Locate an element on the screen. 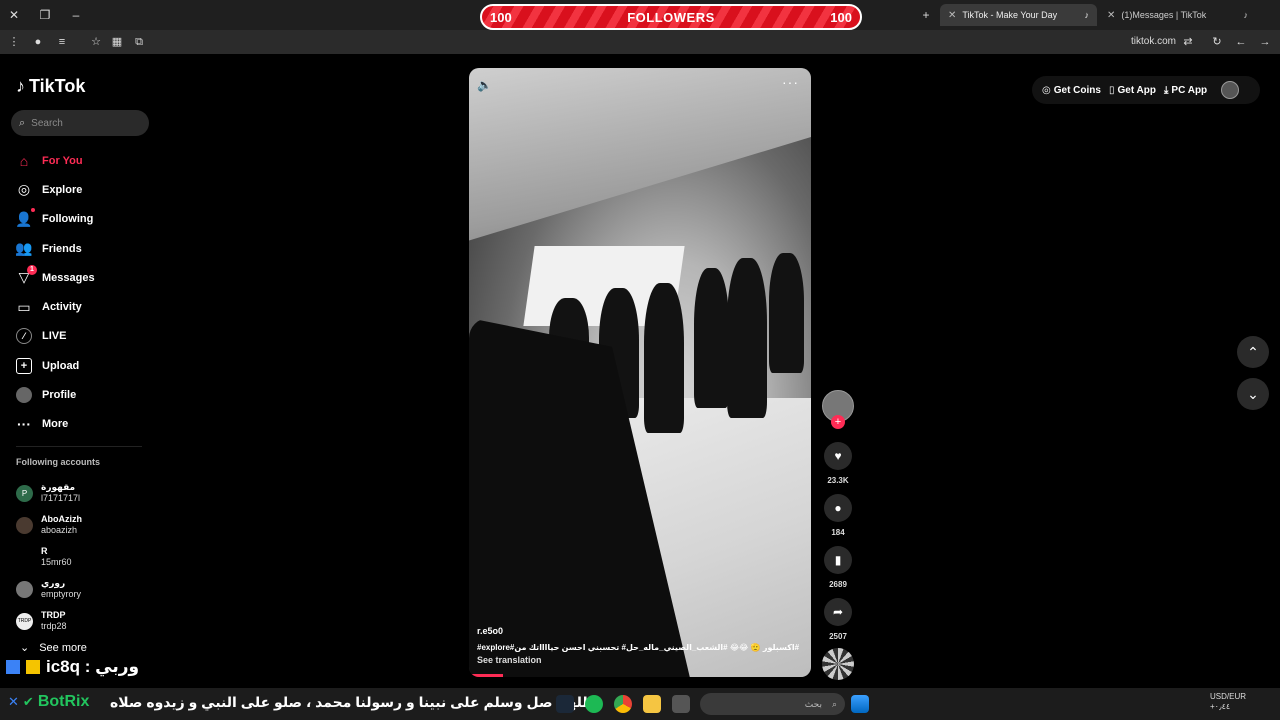 This screenshot has height=720, width=1280. user-avatar is located at coordinates (1230, 90).